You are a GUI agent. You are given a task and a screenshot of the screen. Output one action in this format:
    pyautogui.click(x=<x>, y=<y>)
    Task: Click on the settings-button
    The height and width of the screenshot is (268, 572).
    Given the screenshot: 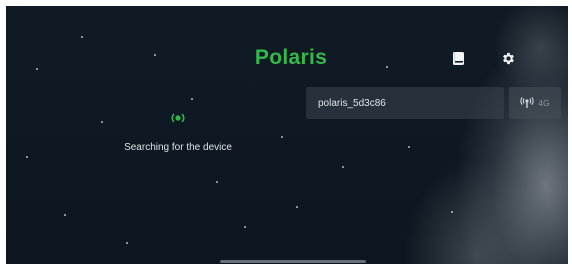 What is the action you would take?
    pyautogui.click(x=508, y=61)
    